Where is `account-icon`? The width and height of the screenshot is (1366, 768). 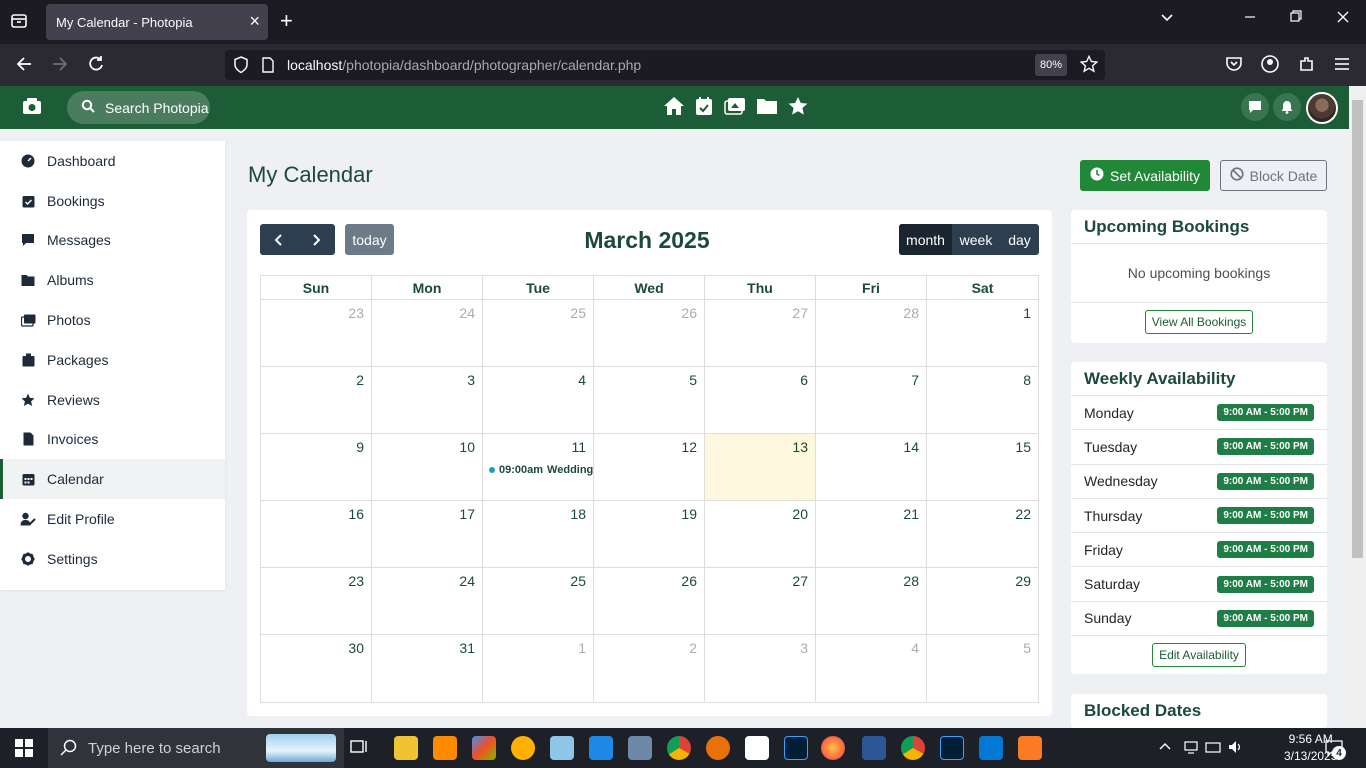
account-icon is located at coordinates (1270, 66).